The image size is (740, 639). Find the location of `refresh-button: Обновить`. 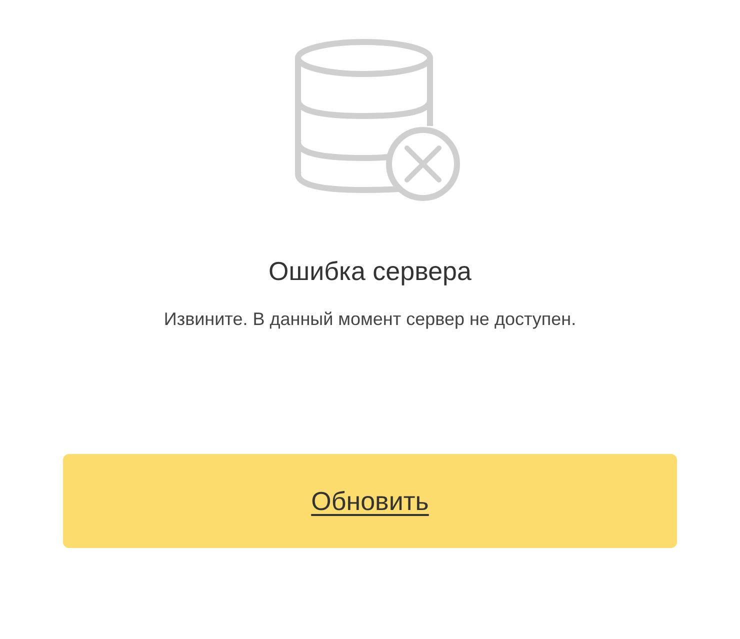

refresh-button: Обновить is located at coordinates (370, 501).